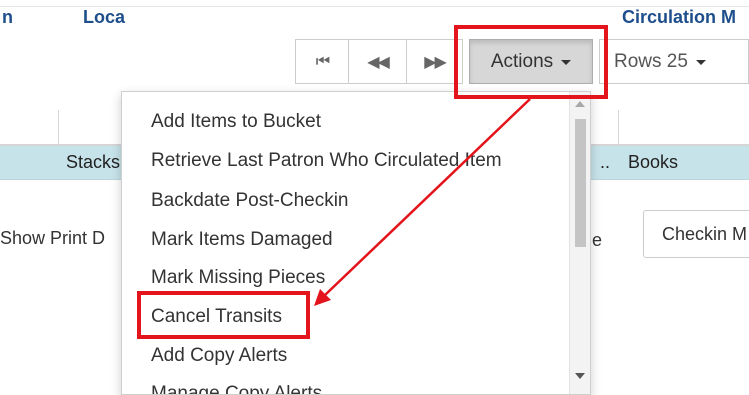 The height and width of the screenshot is (395, 749). What do you see at coordinates (93, 162) in the screenshot?
I see `location-cell: Stacks` at bounding box center [93, 162].